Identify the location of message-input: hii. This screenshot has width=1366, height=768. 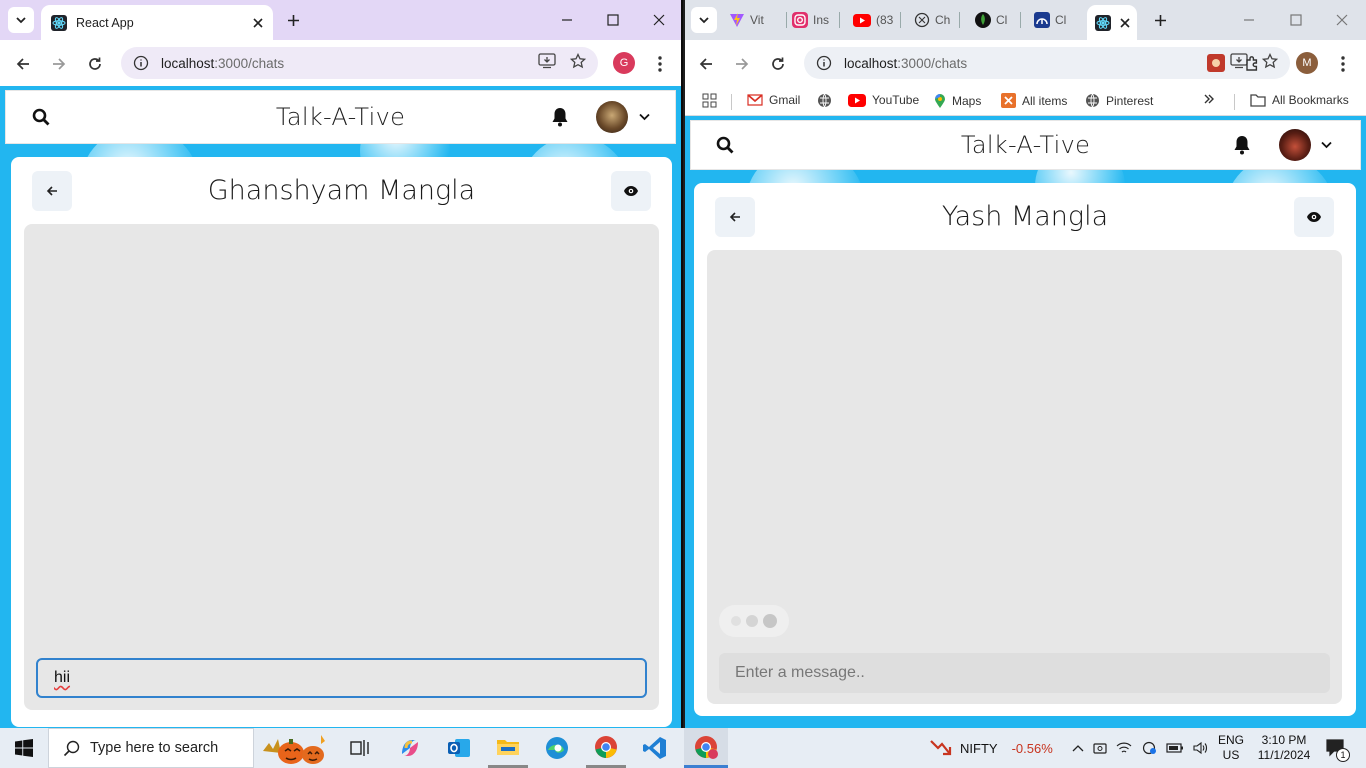
(341, 678).